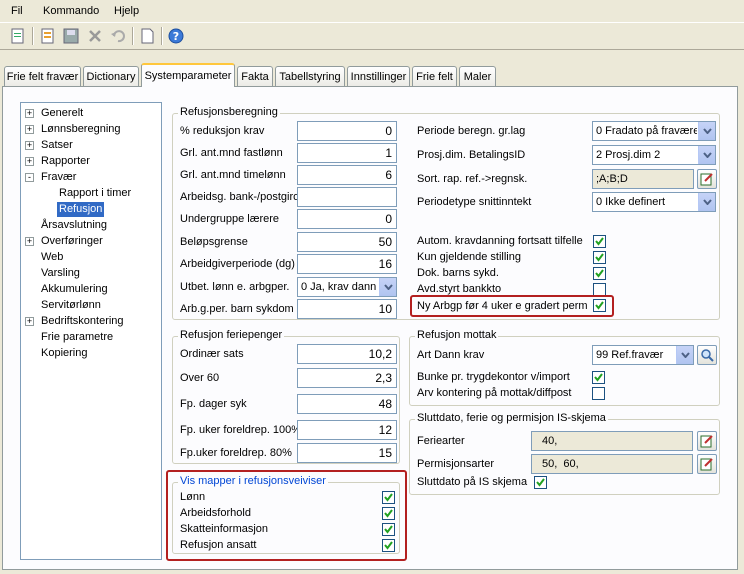  What do you see at coordinates (643, 355) in the screenshot?
I see `art-dann-krav-select: 99 Ref.fravær` at bounding box center [643, 355].